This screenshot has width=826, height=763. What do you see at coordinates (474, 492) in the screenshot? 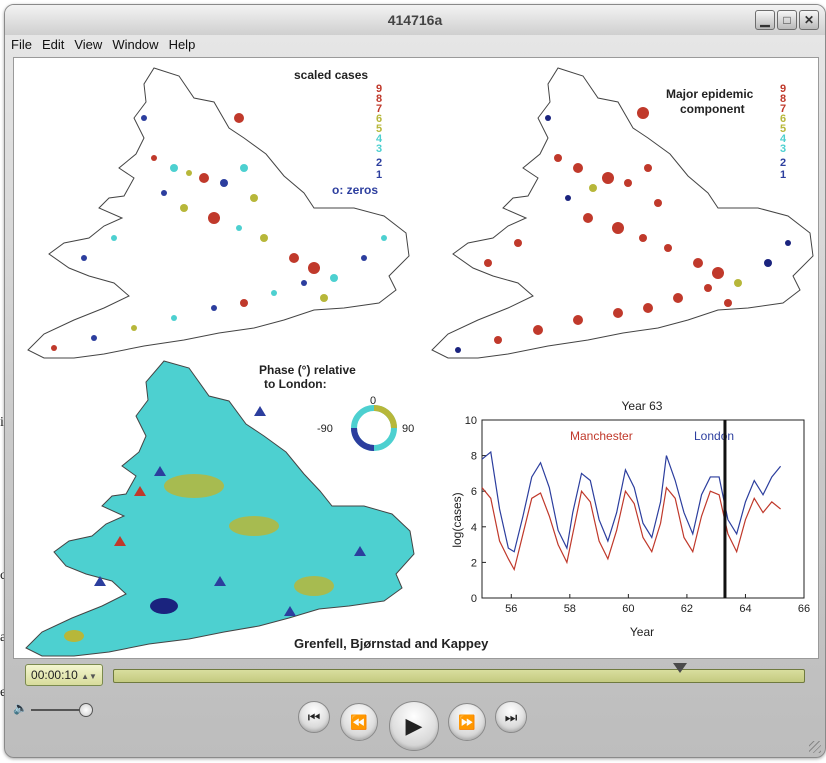
I see `y-tick-label: 6` at bounding box center [474, 492].